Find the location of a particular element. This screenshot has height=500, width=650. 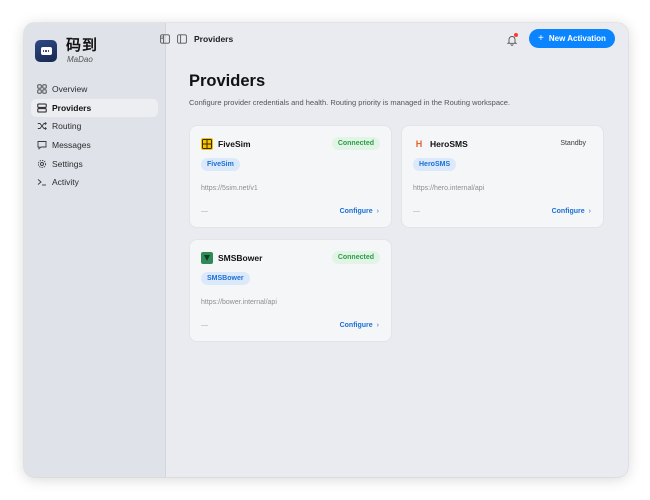

sidebar-item-providers: Providers is located at coordinates (94, 107).